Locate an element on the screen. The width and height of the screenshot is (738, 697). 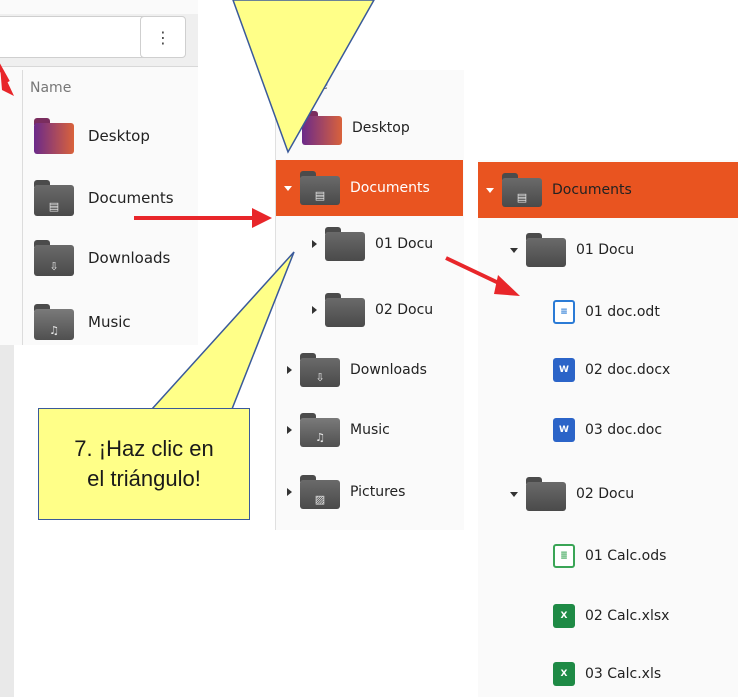
red-arrowhead-topleft is located at coordinates (7, 81).